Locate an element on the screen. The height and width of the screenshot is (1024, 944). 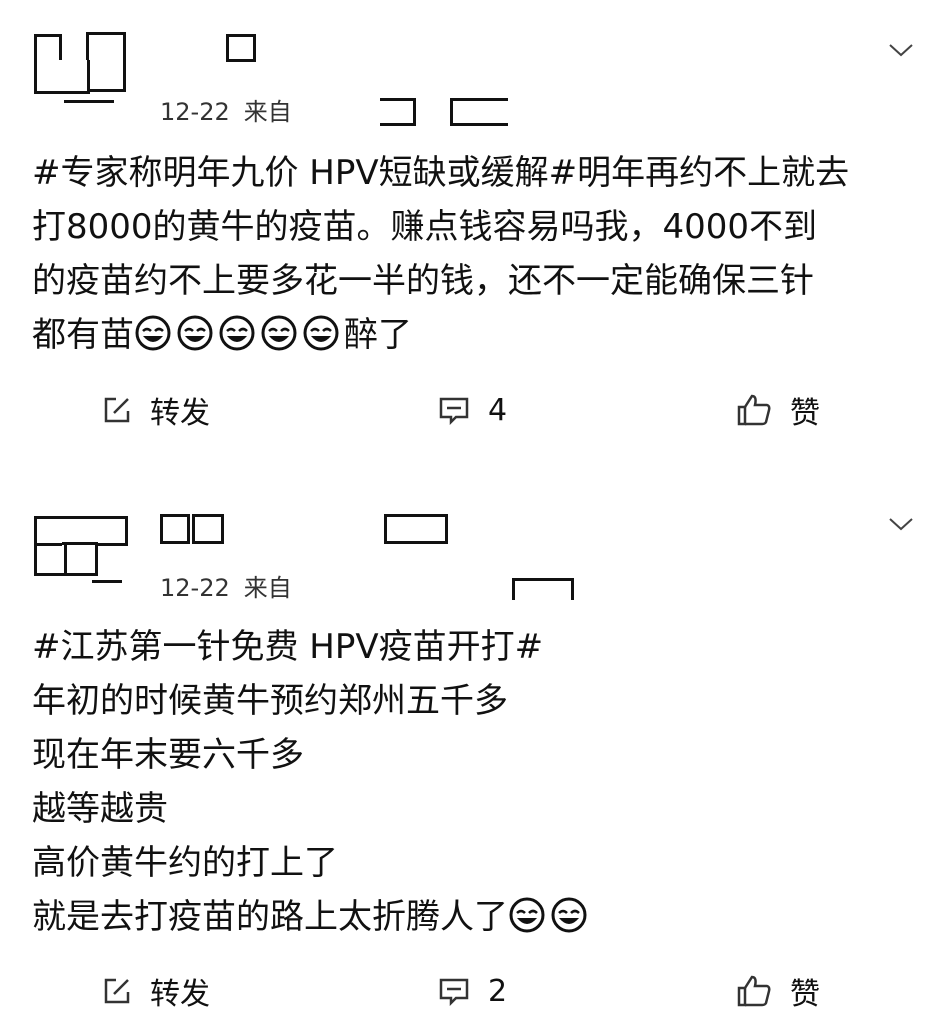
content-line-last: 都有苗 醉了 is located at coordinates (472, 335).